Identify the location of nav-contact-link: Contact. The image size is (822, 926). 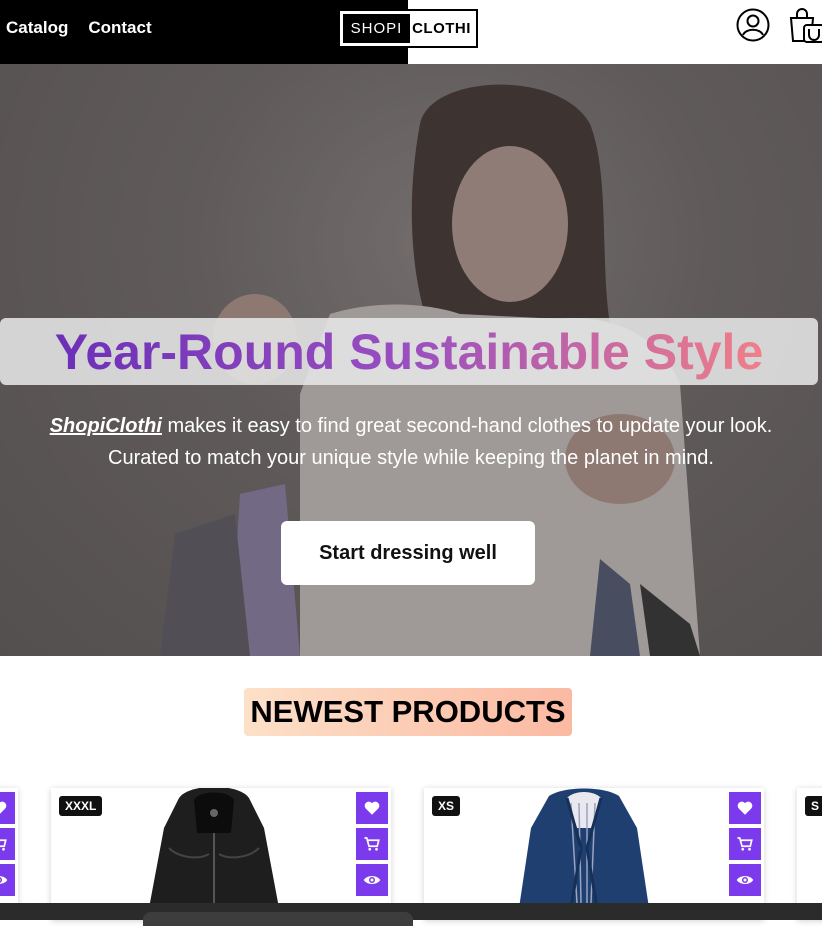
(119, 28).